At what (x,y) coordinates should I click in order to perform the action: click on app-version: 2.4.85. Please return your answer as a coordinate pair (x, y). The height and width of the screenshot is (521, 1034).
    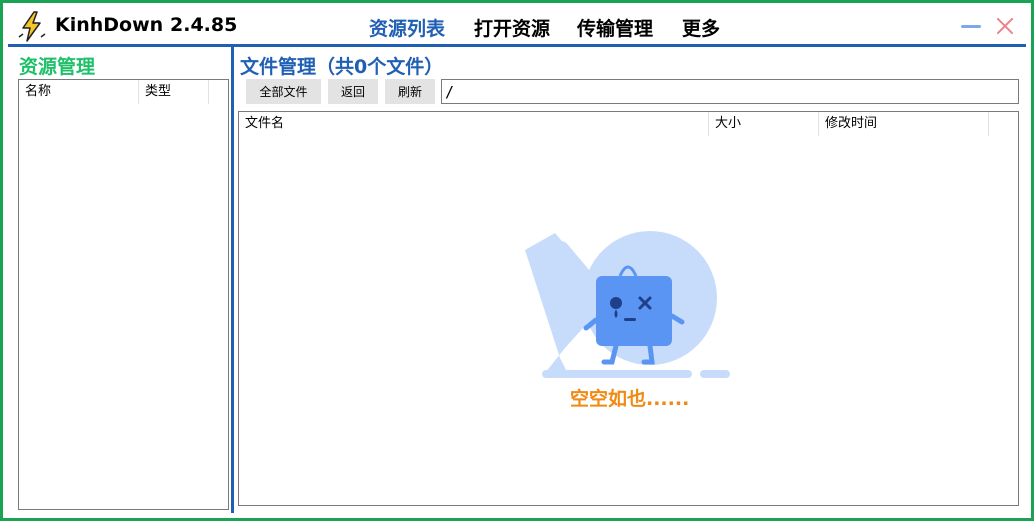
    Looking at the image, I should click on (204, 25).